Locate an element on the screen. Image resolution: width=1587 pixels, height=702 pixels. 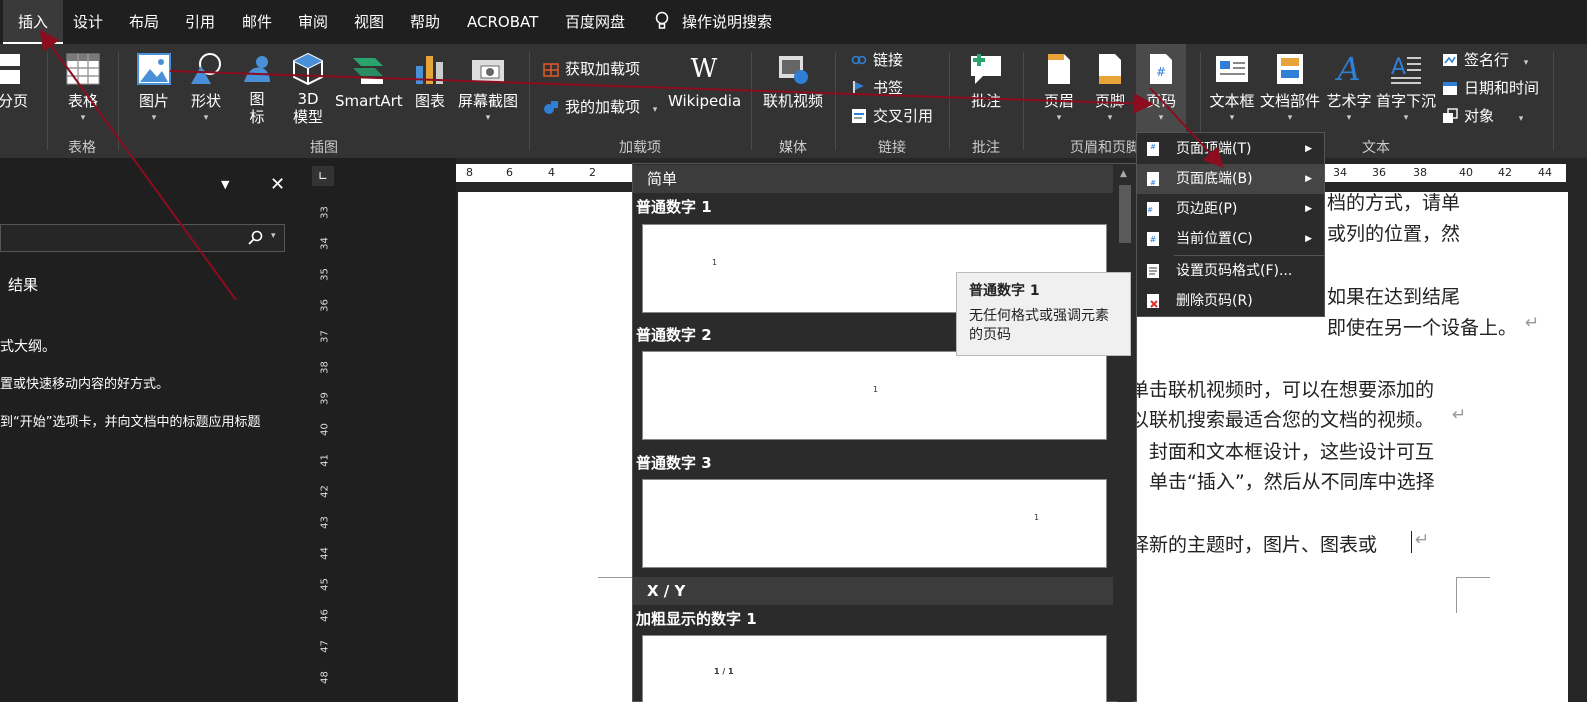
pane-options-icon: ▼ is located at coordinates (225, 184).